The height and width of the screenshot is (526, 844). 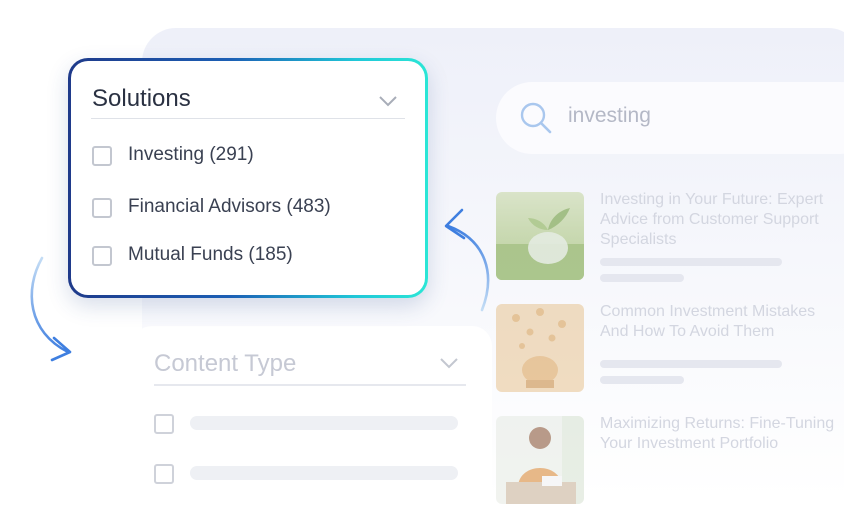 I want to click on option-label: Mutual Funds (185), so click(x=210, y=254).